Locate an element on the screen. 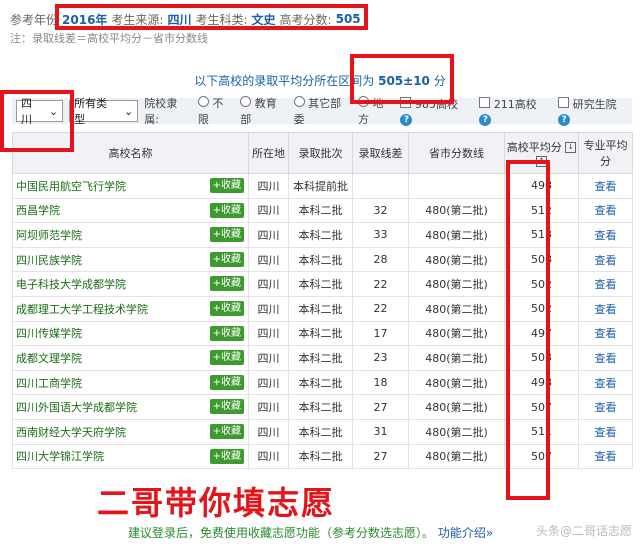  school-name: 成都文理学院 +收藏 is located at coordinates (130, 358).